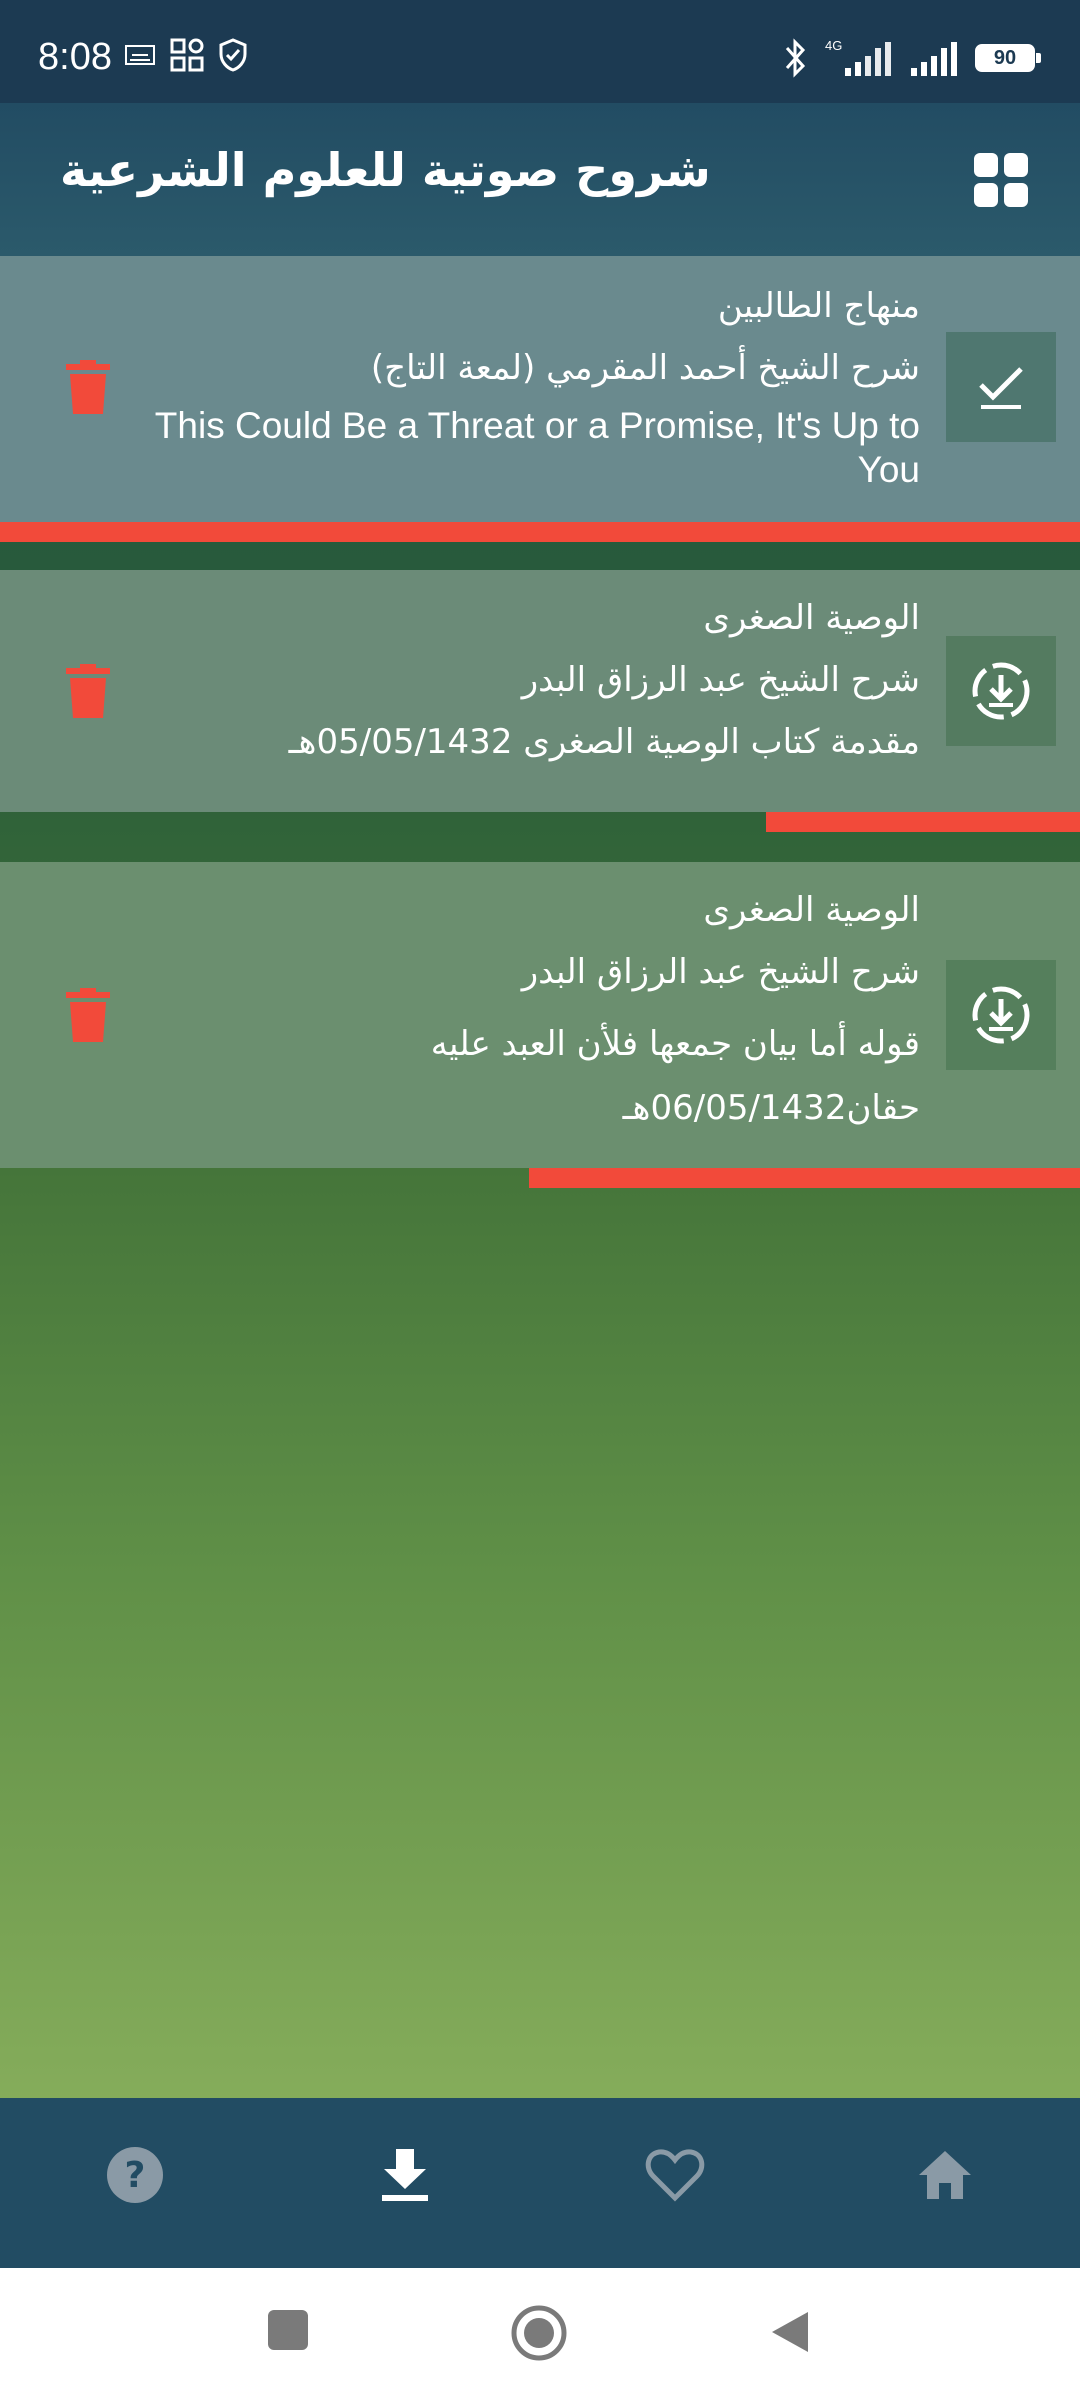 The image size is (1080, 2400). Describe the element at coordinates (934, 59) in the screenshot. I see `signal-icon` at that location.